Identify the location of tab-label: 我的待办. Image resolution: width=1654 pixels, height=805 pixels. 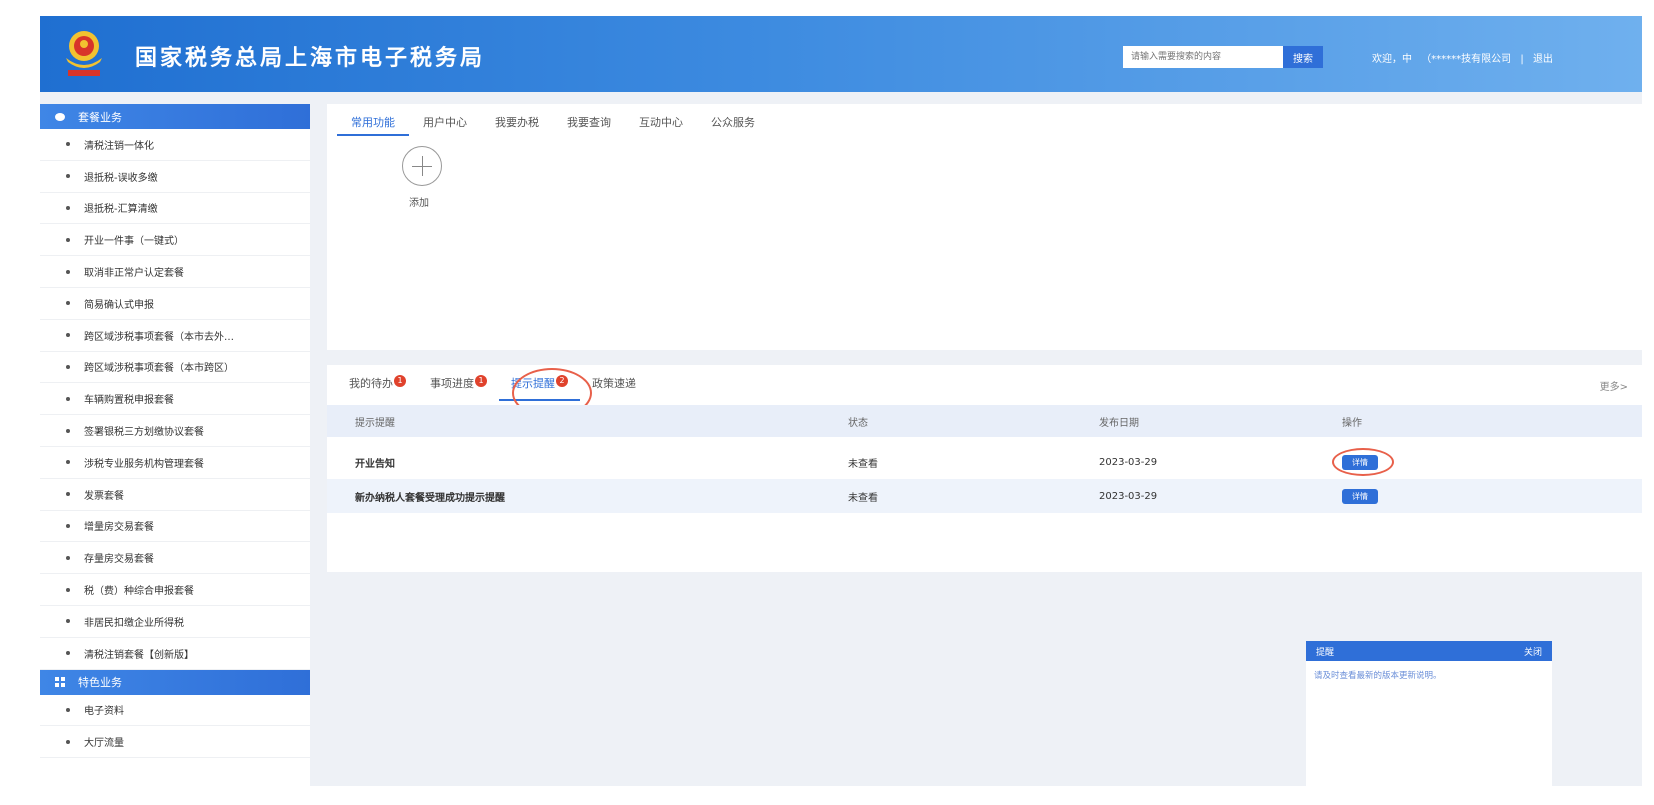
(371, 383).